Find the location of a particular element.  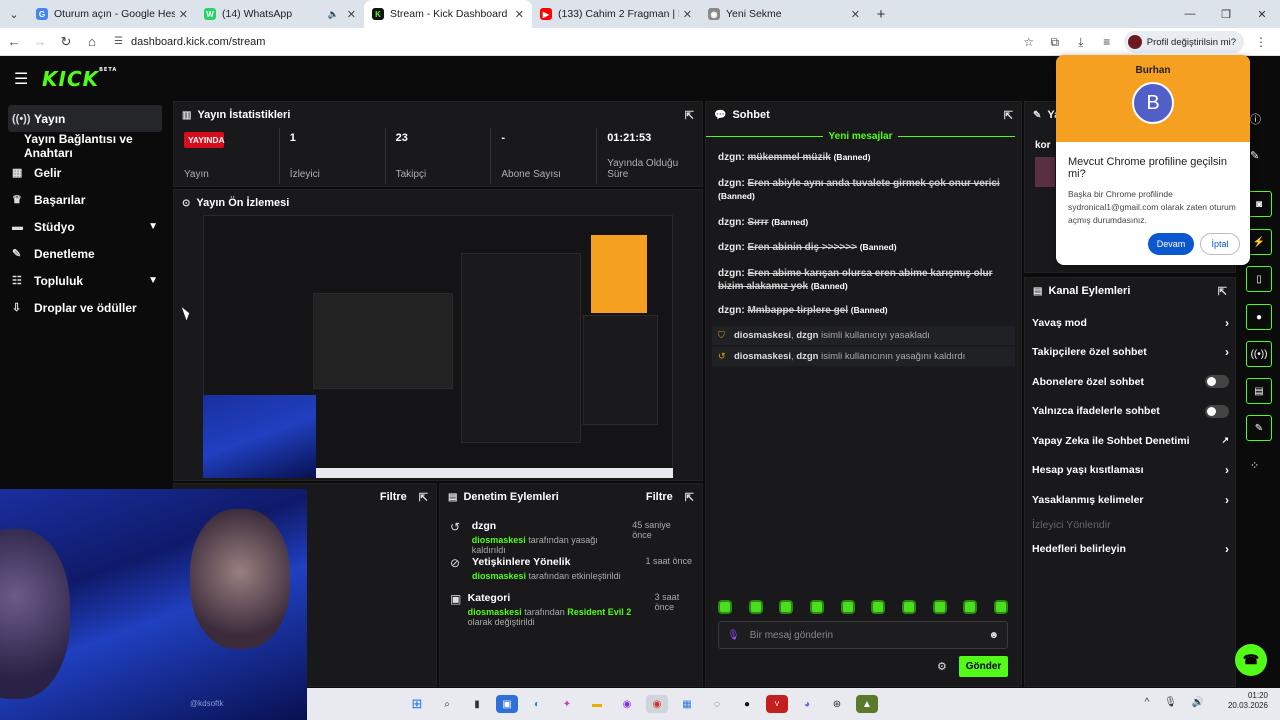

channel-action-goals: Hedefleri belirleyin › is located at coordinates (1130, 550).